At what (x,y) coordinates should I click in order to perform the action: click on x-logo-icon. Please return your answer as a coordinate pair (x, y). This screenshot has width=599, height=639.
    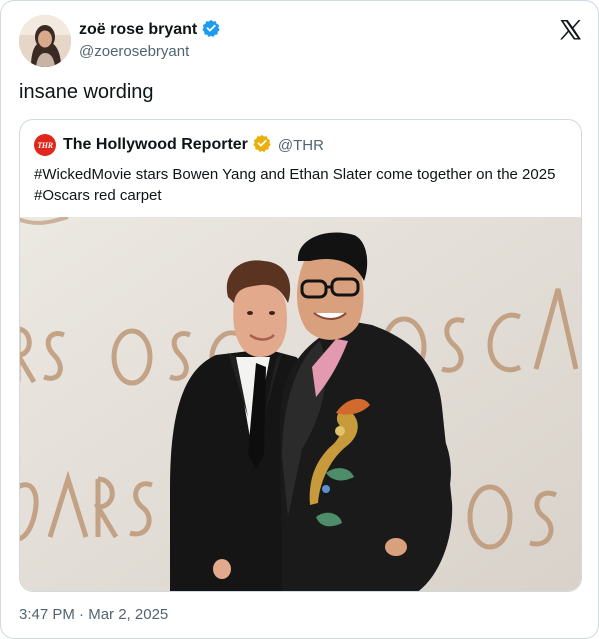
    Looking at the image, I should click on (570, 30).